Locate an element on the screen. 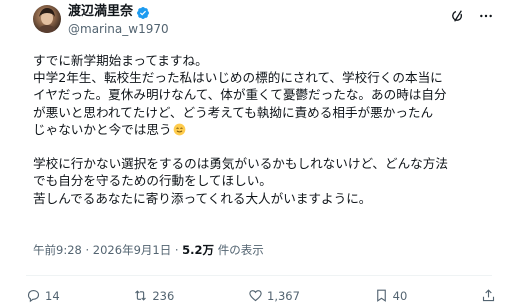 Image resolution: width=510 pixels, height=307 pixels. bookmark-icon is located at coordinates (381, 295).